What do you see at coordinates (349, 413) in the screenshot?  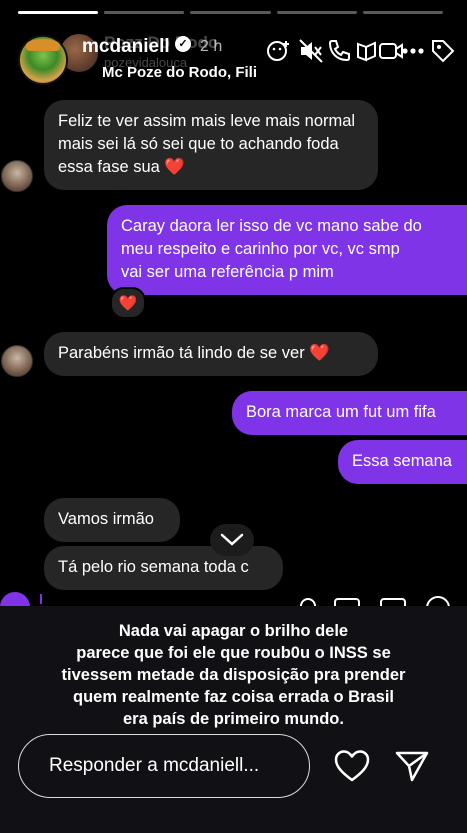 I see `message-outgoing: Bora marca um fut um fifa` at bounding box center [349, 413].